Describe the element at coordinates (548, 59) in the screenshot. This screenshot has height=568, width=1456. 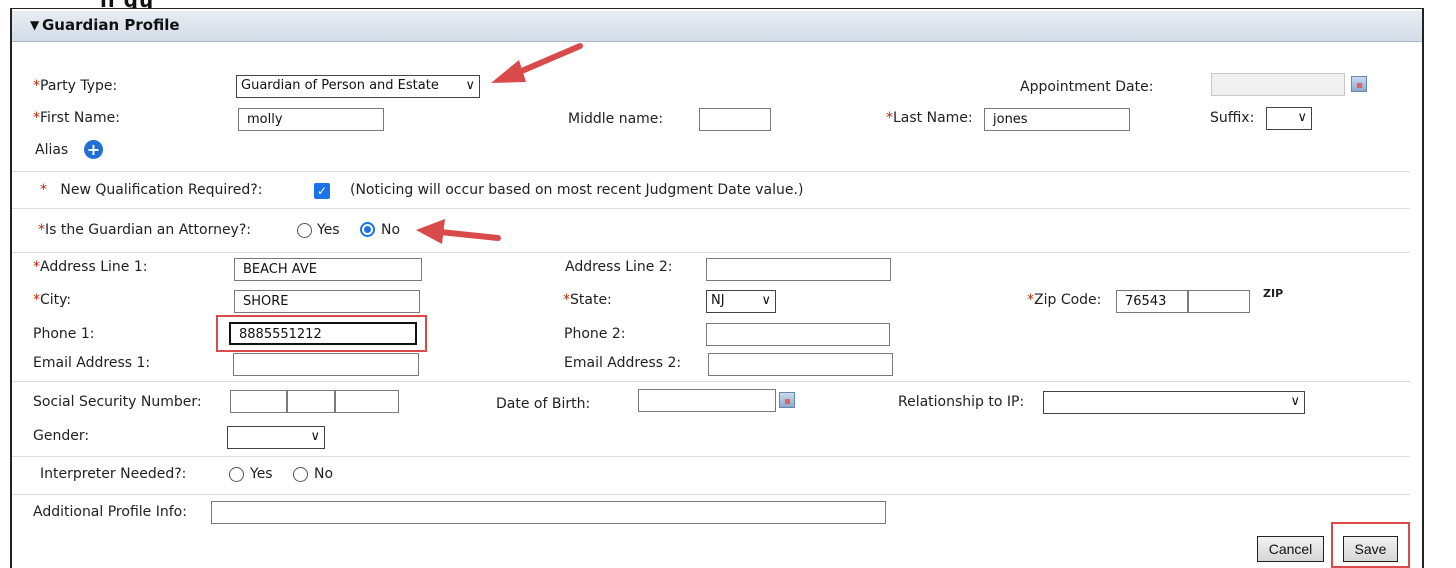
I see `party-type-arrow-shaft` at that location.